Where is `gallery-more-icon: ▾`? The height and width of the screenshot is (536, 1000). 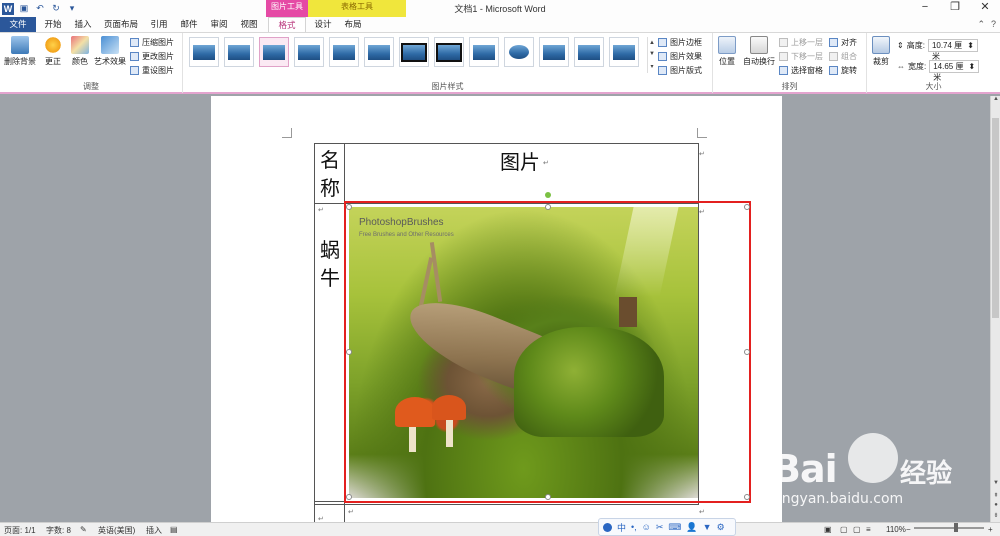
gallery-more-icon: ▾ is located at coordinates (651, 66).